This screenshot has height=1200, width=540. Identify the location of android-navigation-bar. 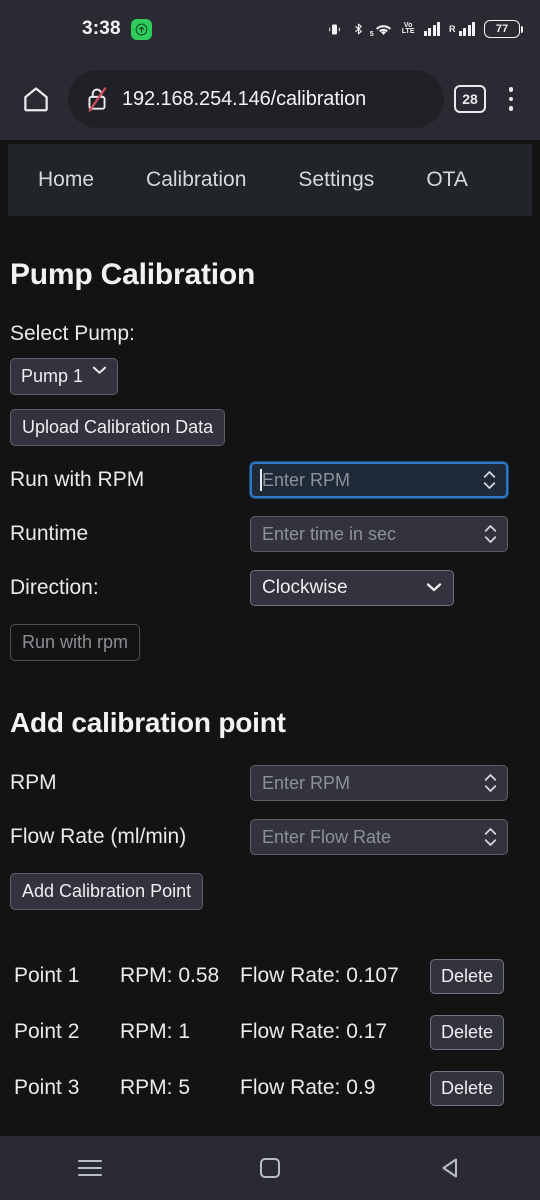
(270, 1168).